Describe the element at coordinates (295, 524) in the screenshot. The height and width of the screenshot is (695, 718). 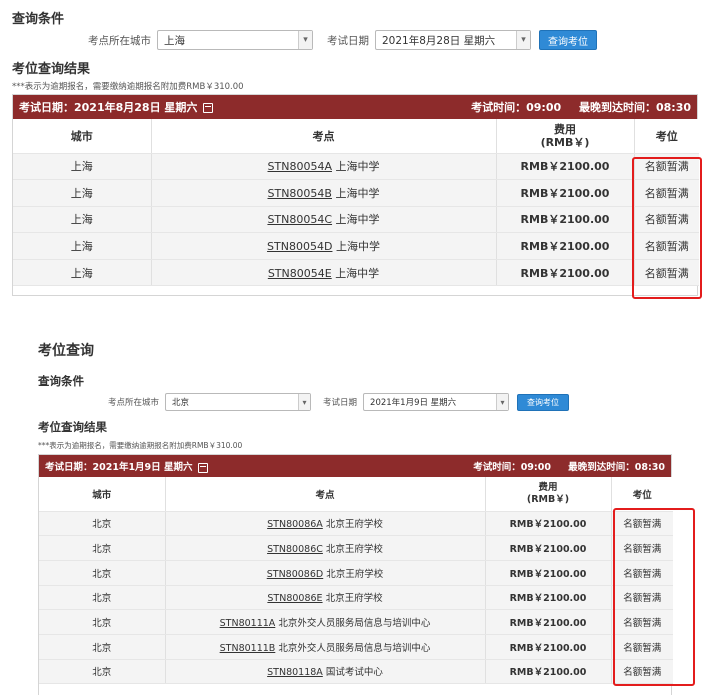
I see `site-code-link: STN80086A` at that location.